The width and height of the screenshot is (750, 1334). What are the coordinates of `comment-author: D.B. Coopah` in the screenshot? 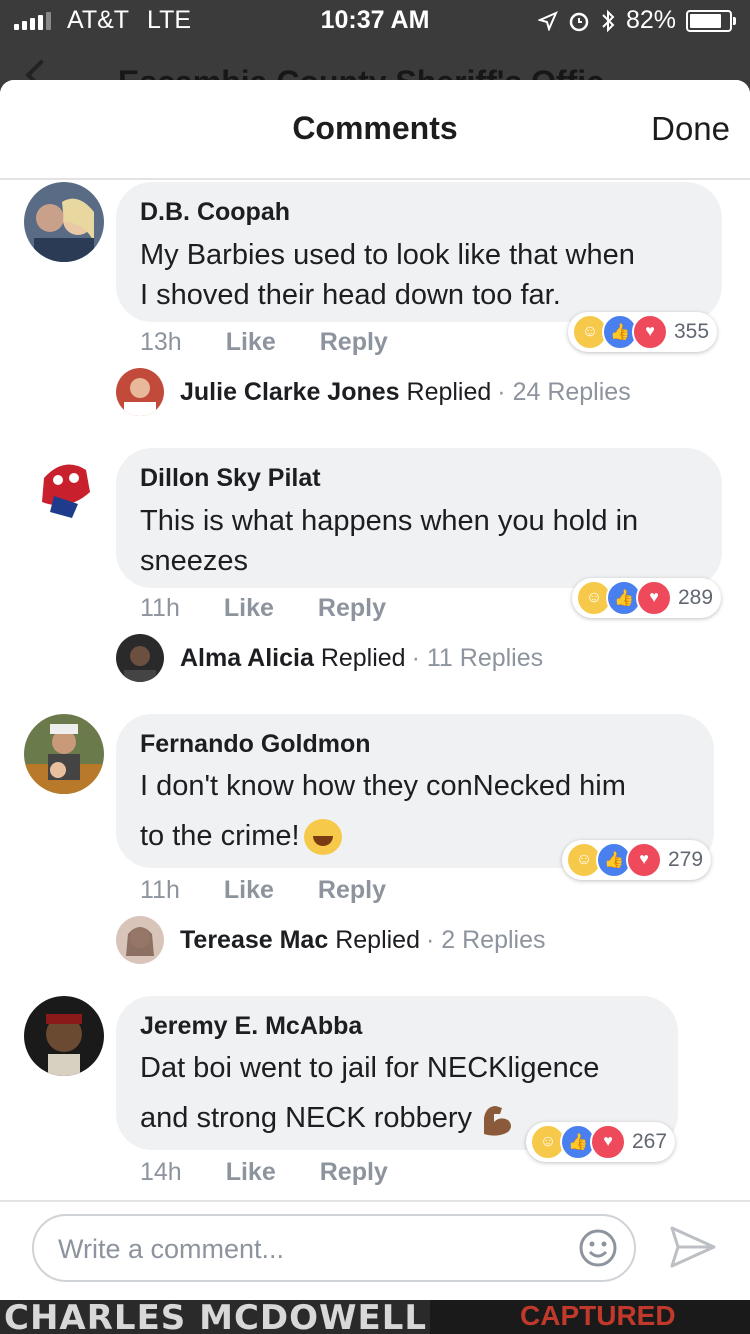 It's located at (419, 212).